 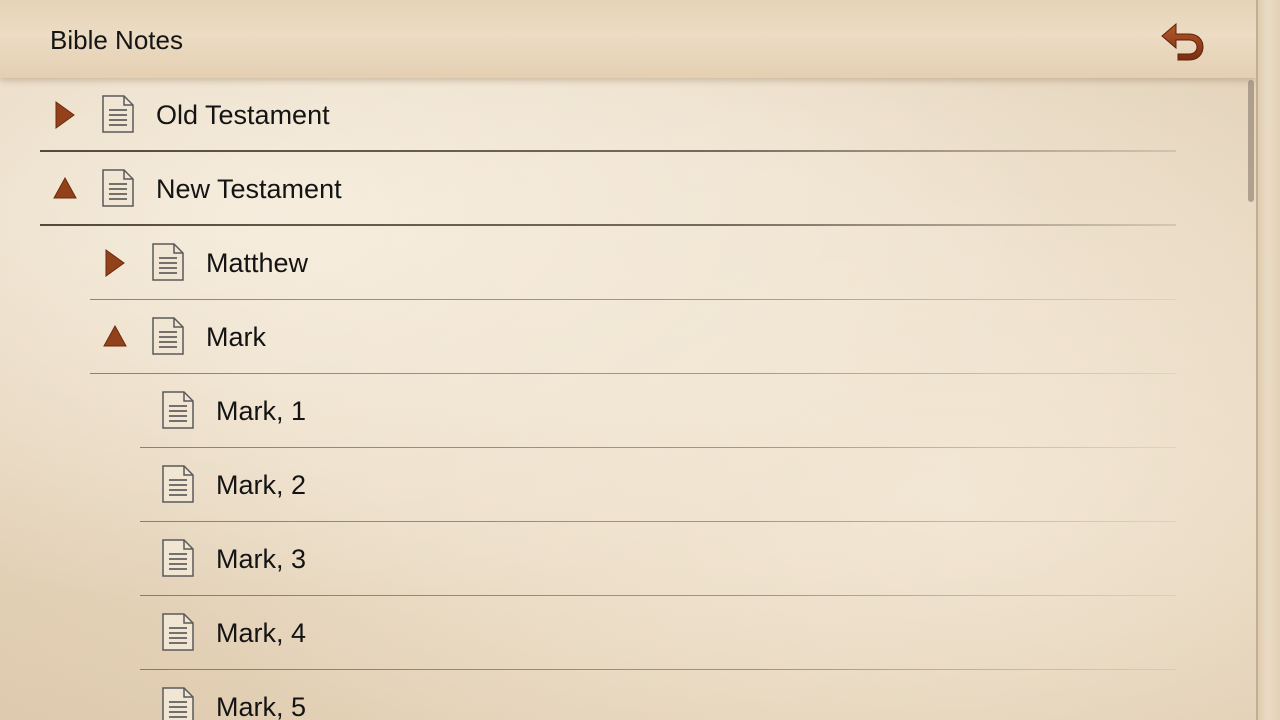 What do you see at coordinates (658, 633) in the screenshot?
I see `tree-item-mark-4: Mark, 4` at bounding box center [658, 633].